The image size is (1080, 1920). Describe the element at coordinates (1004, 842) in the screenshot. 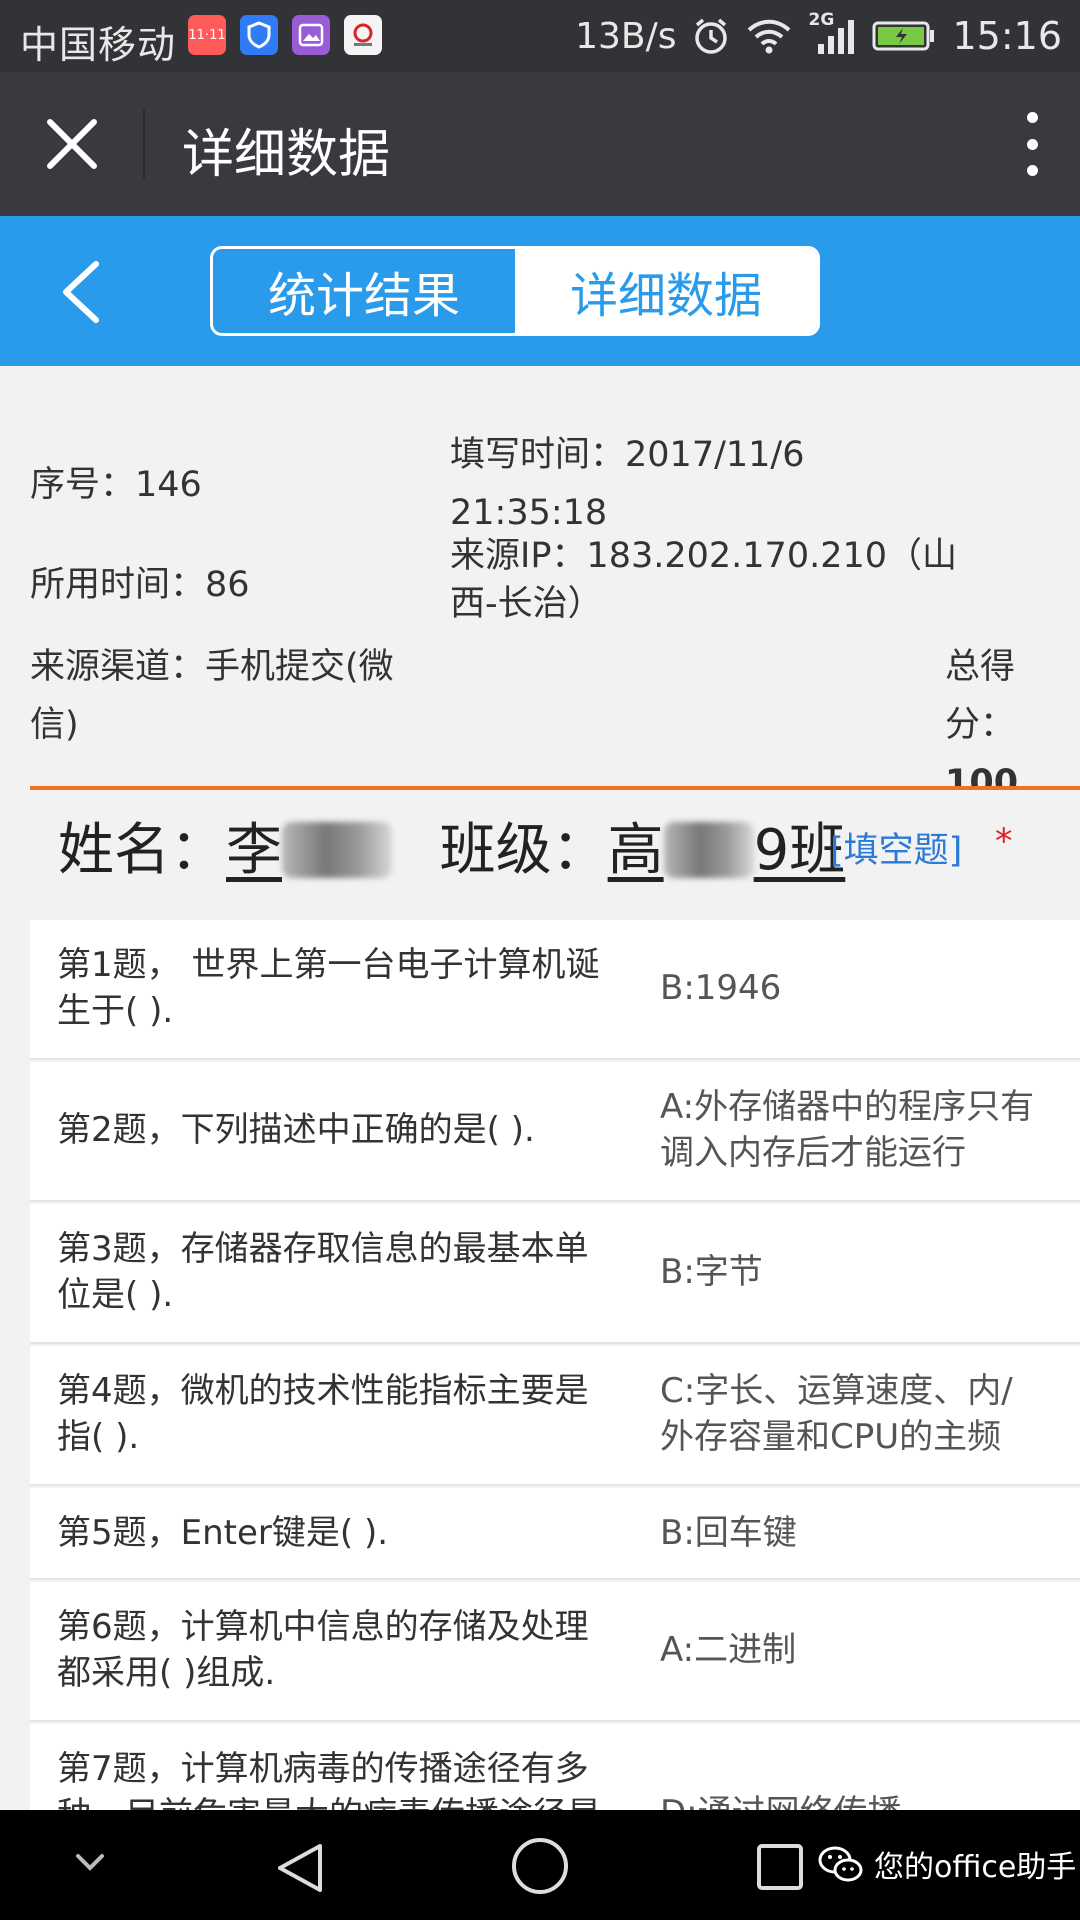

I see `required-mark: *` at that location.